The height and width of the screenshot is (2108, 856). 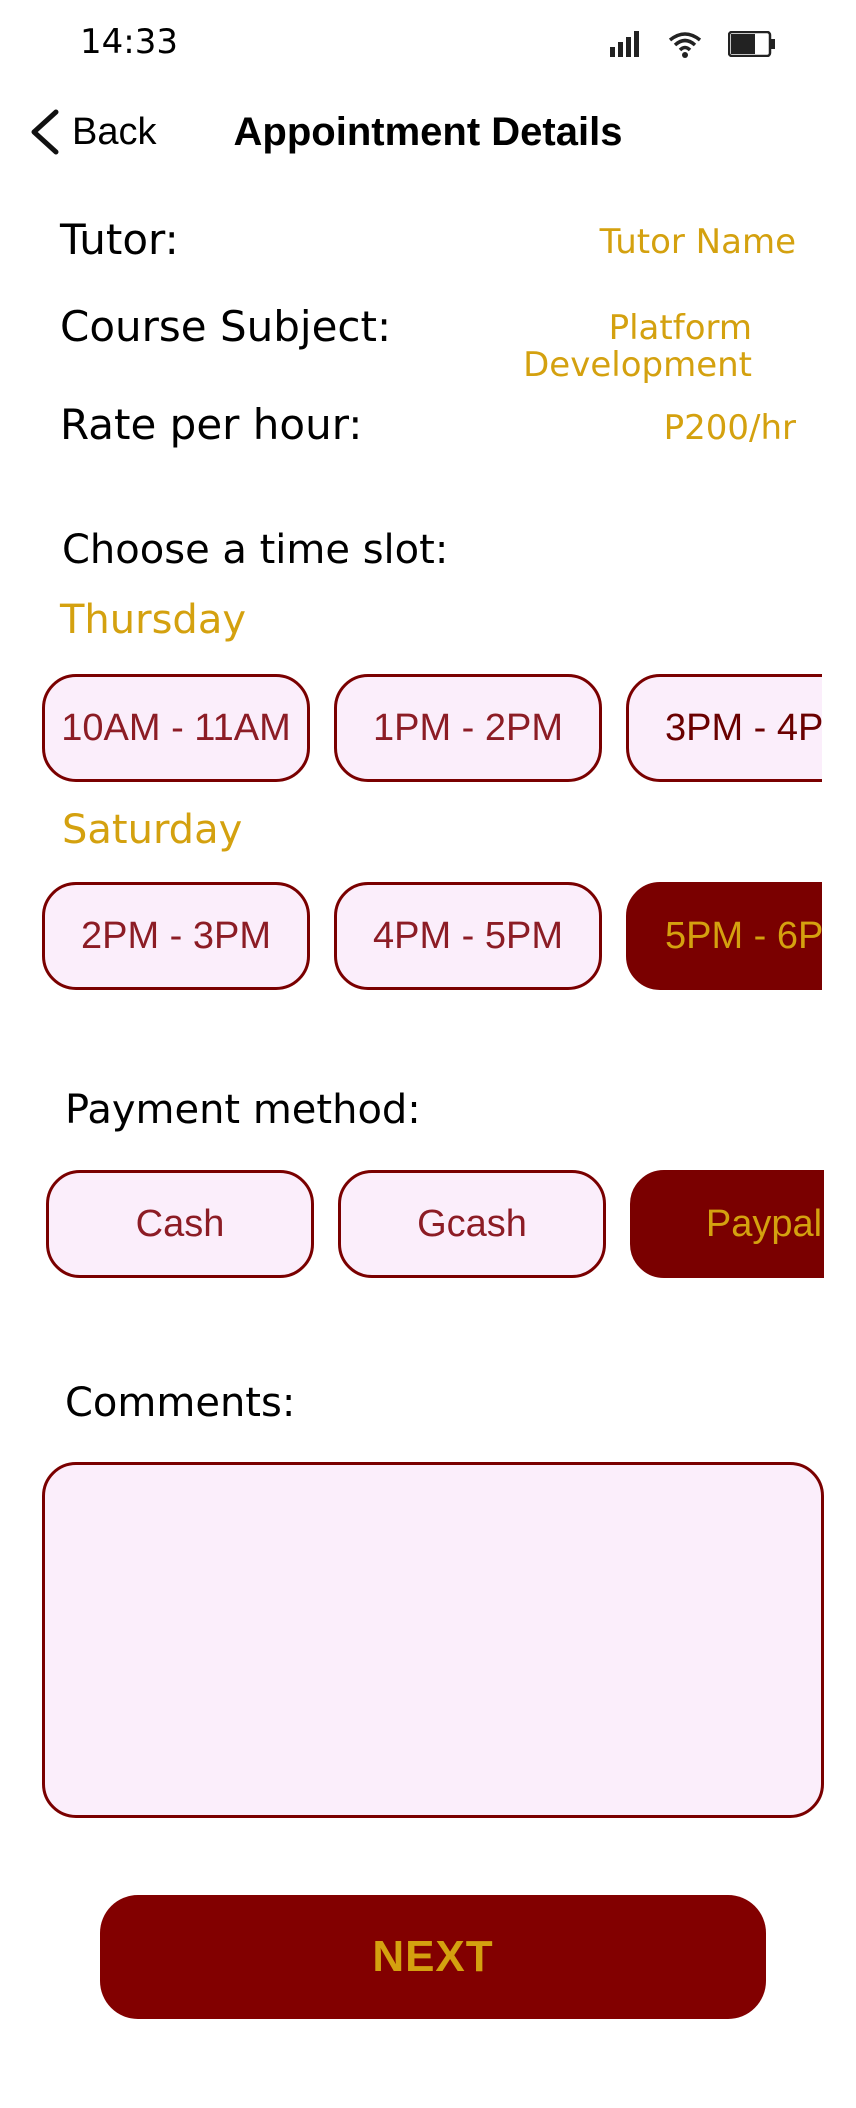 I want to click on slot-saturday-1: 2PM - 3PM, so click(x=176, y=936).